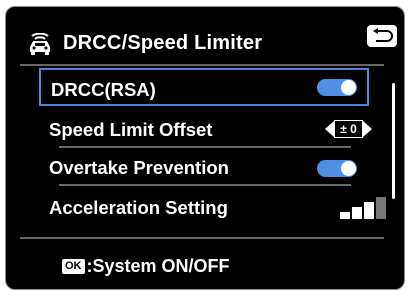  What do you see at coordinates (393, 141) in the screenshot?
I see `scrollbar` at bounding box center [393, 141].